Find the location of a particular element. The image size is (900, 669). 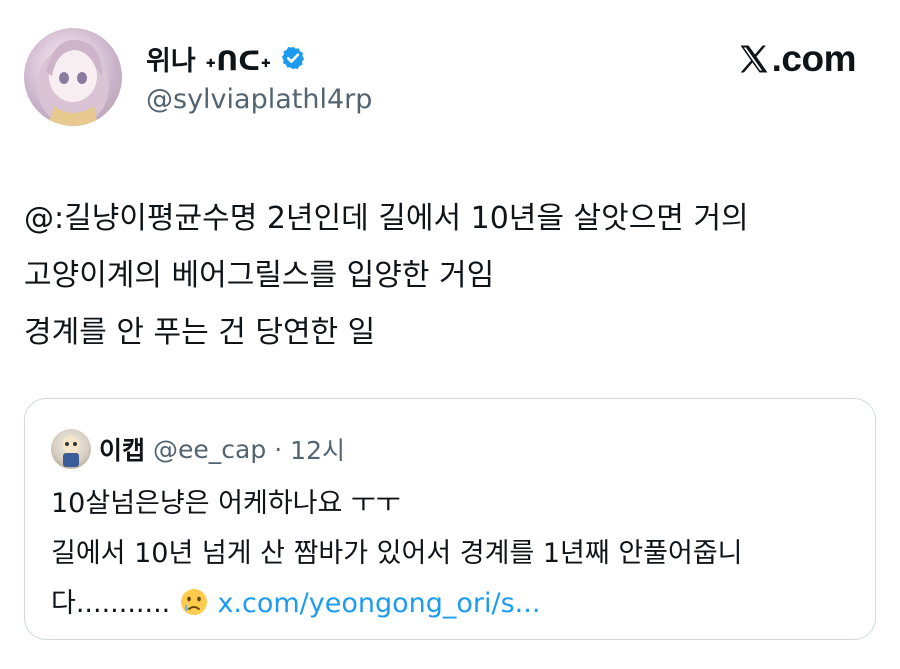

author-name-row: 위나 ˖ᑎᑕ˖ is located at coordinates (226, 58).